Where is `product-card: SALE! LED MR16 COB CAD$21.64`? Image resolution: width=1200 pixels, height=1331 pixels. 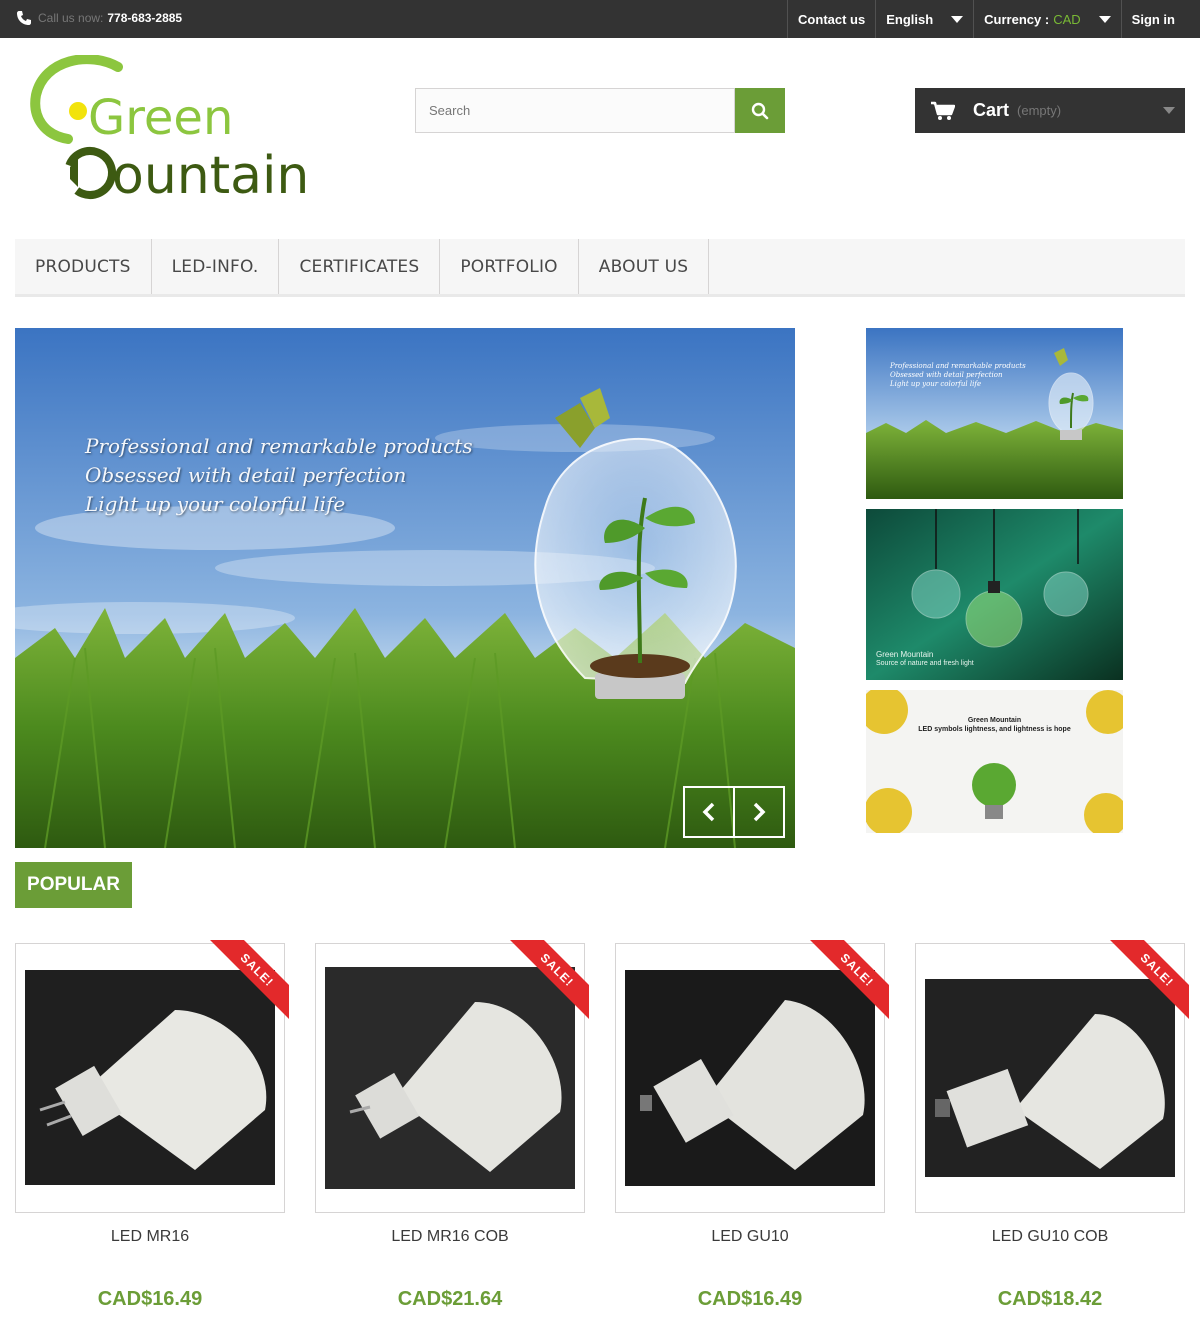
product-card: SALE! LED MR16 COB CAD$21.64 is located at coordinates (452, 1125).